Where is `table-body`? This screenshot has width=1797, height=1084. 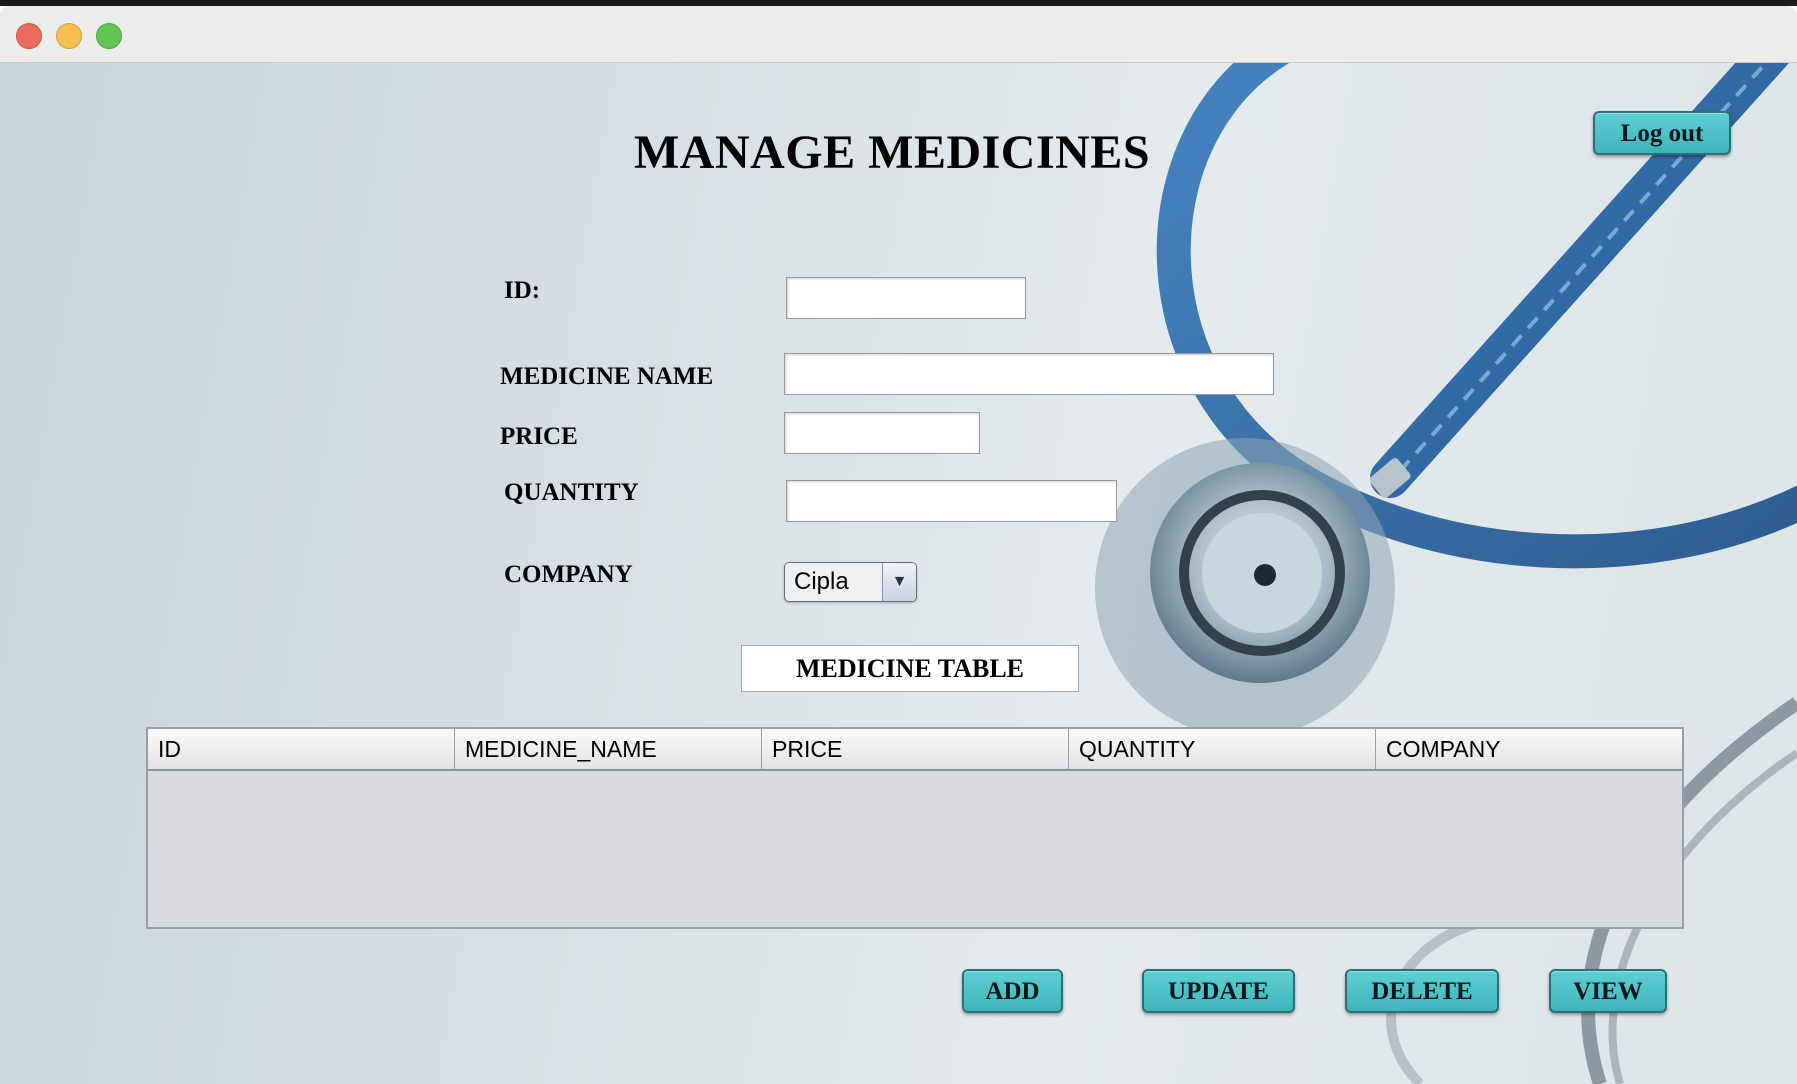
table-body is located at coordinates (915, 849).